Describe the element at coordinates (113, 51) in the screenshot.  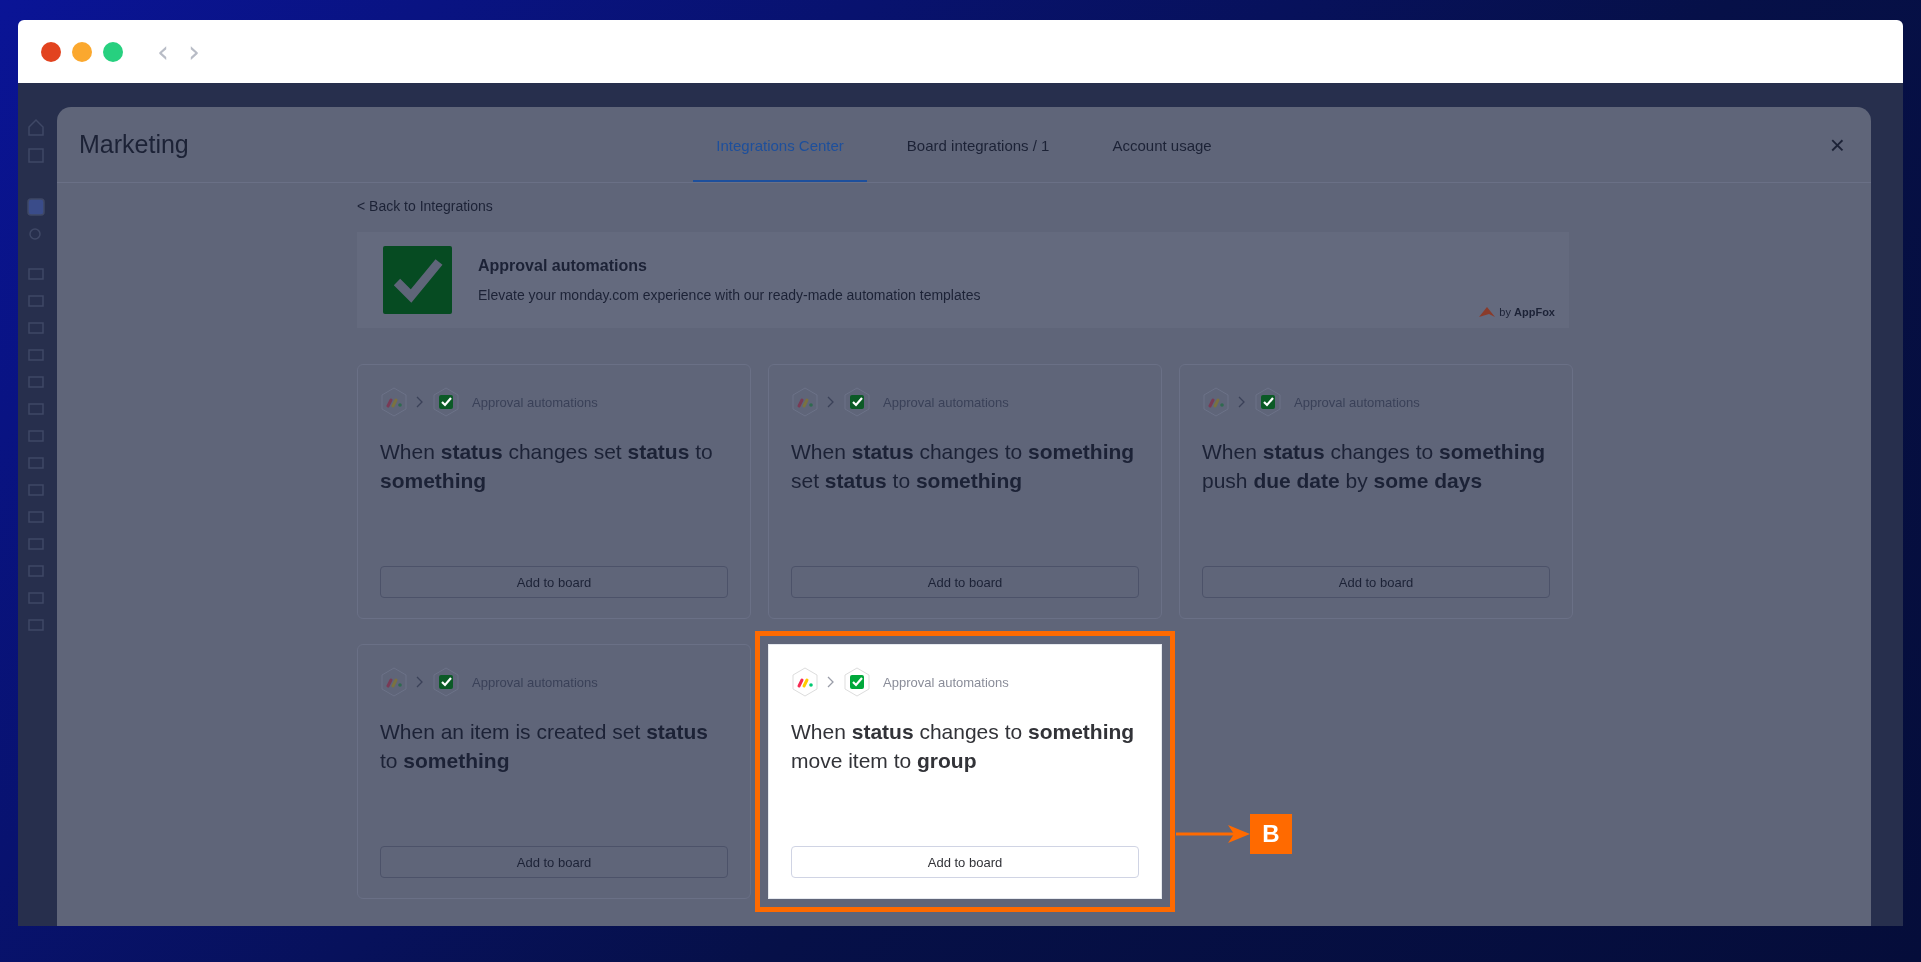
I see `maximize-window-icon` at that location.